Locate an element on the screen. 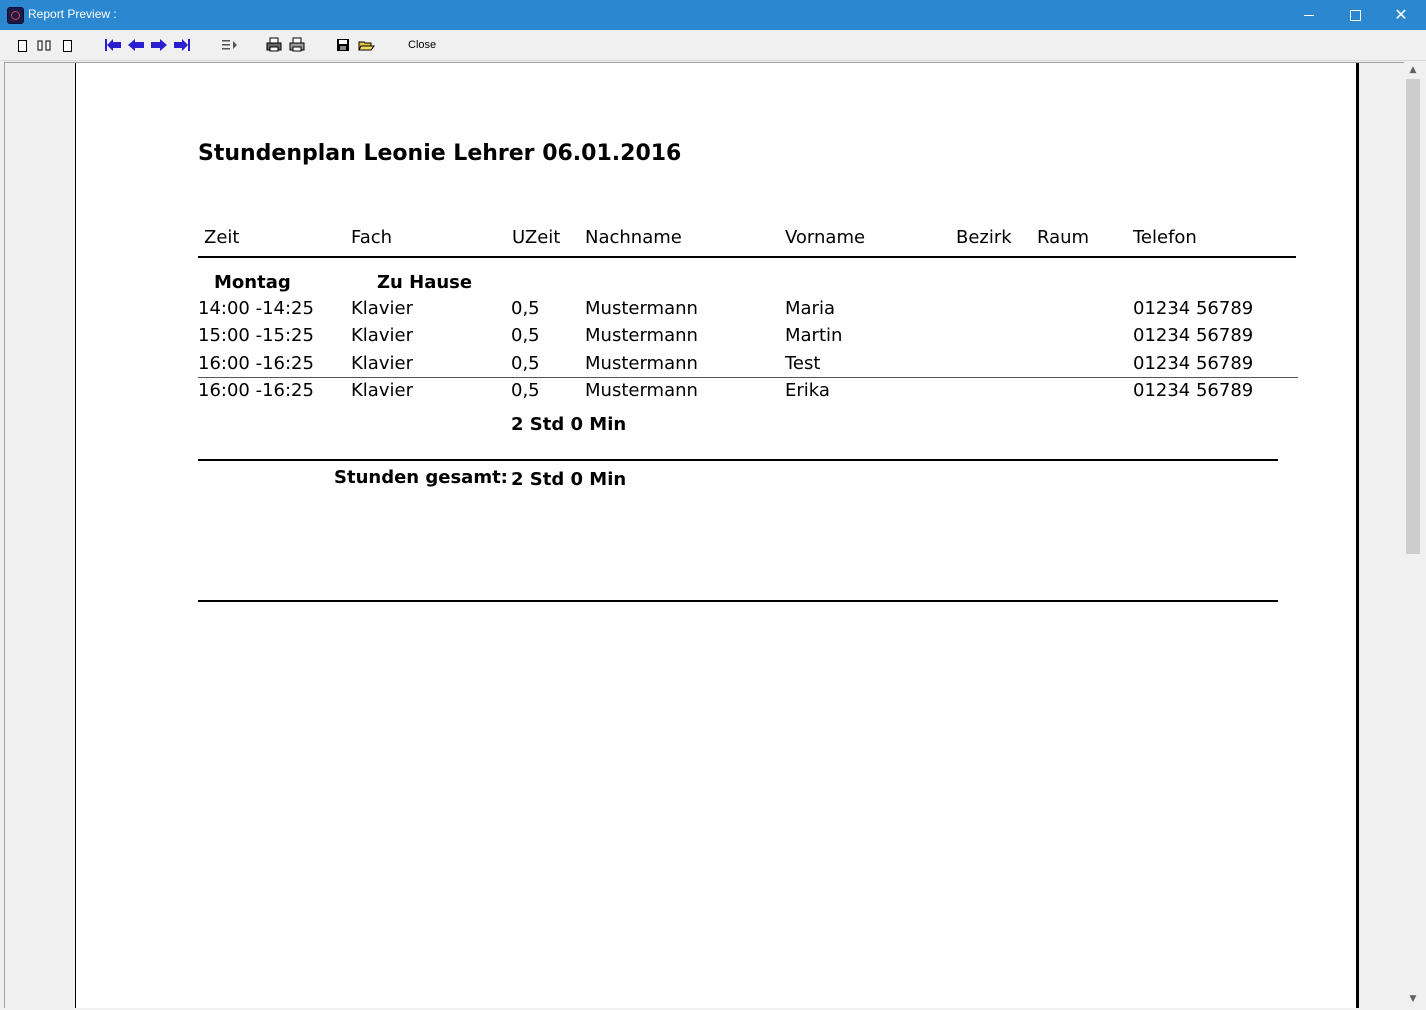  two-pages-icon is located at coordinates (44, 45).